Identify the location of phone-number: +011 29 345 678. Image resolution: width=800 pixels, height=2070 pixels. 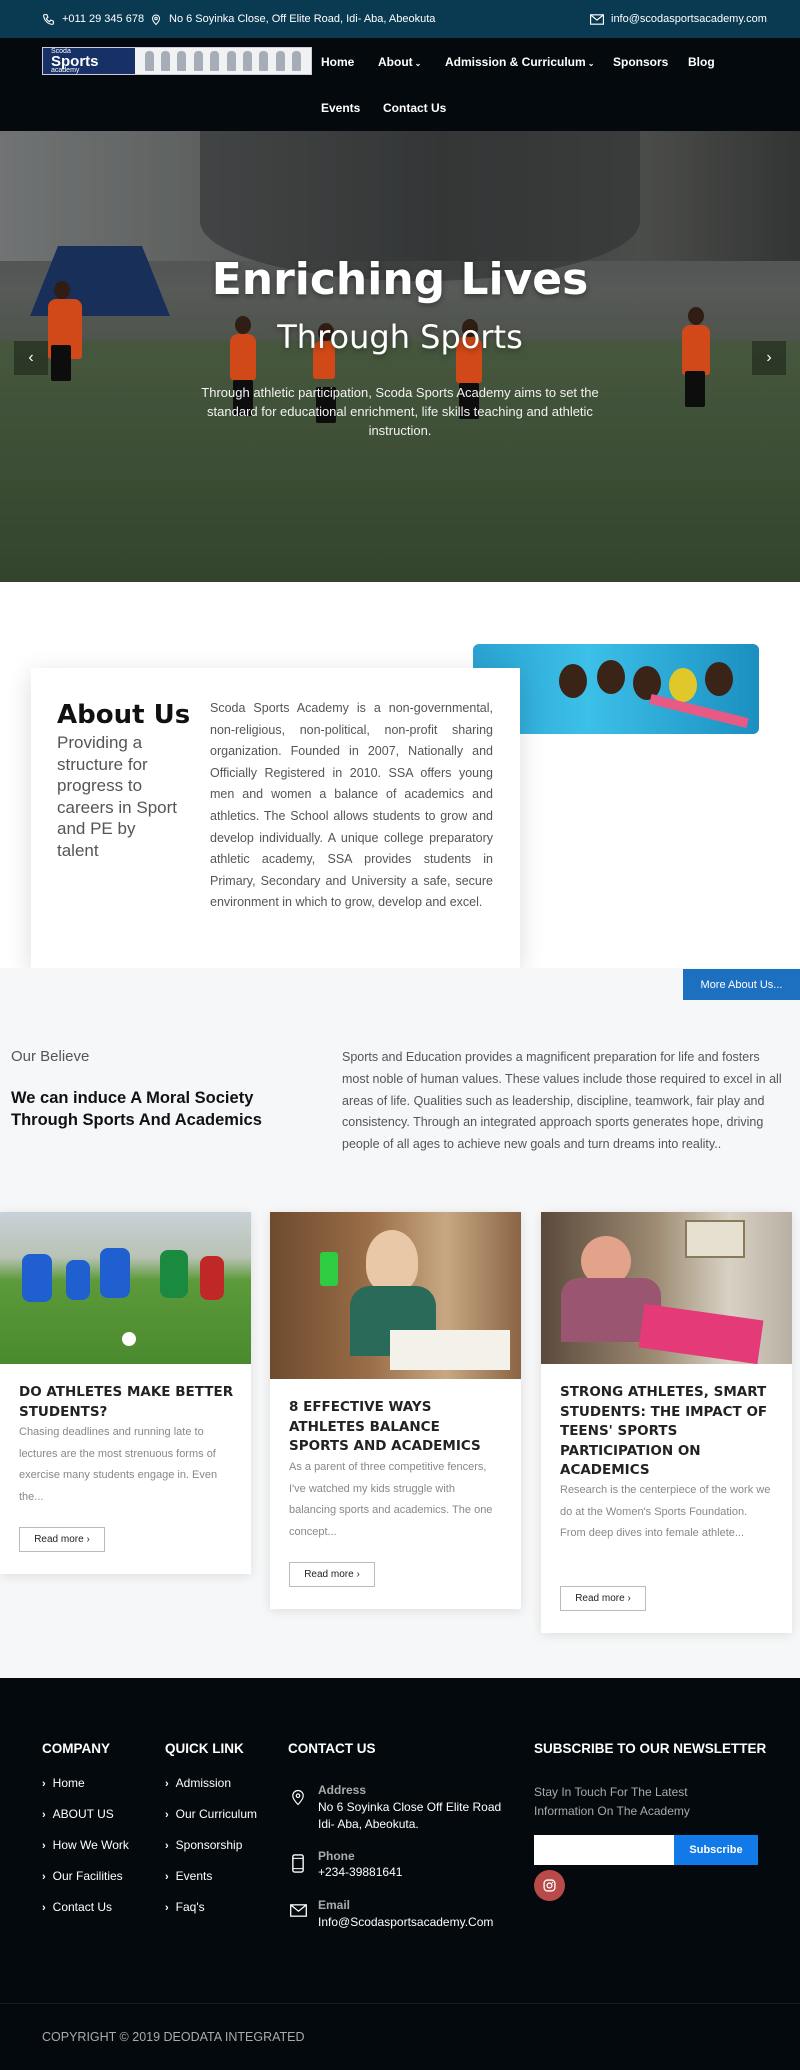
(103, 19).